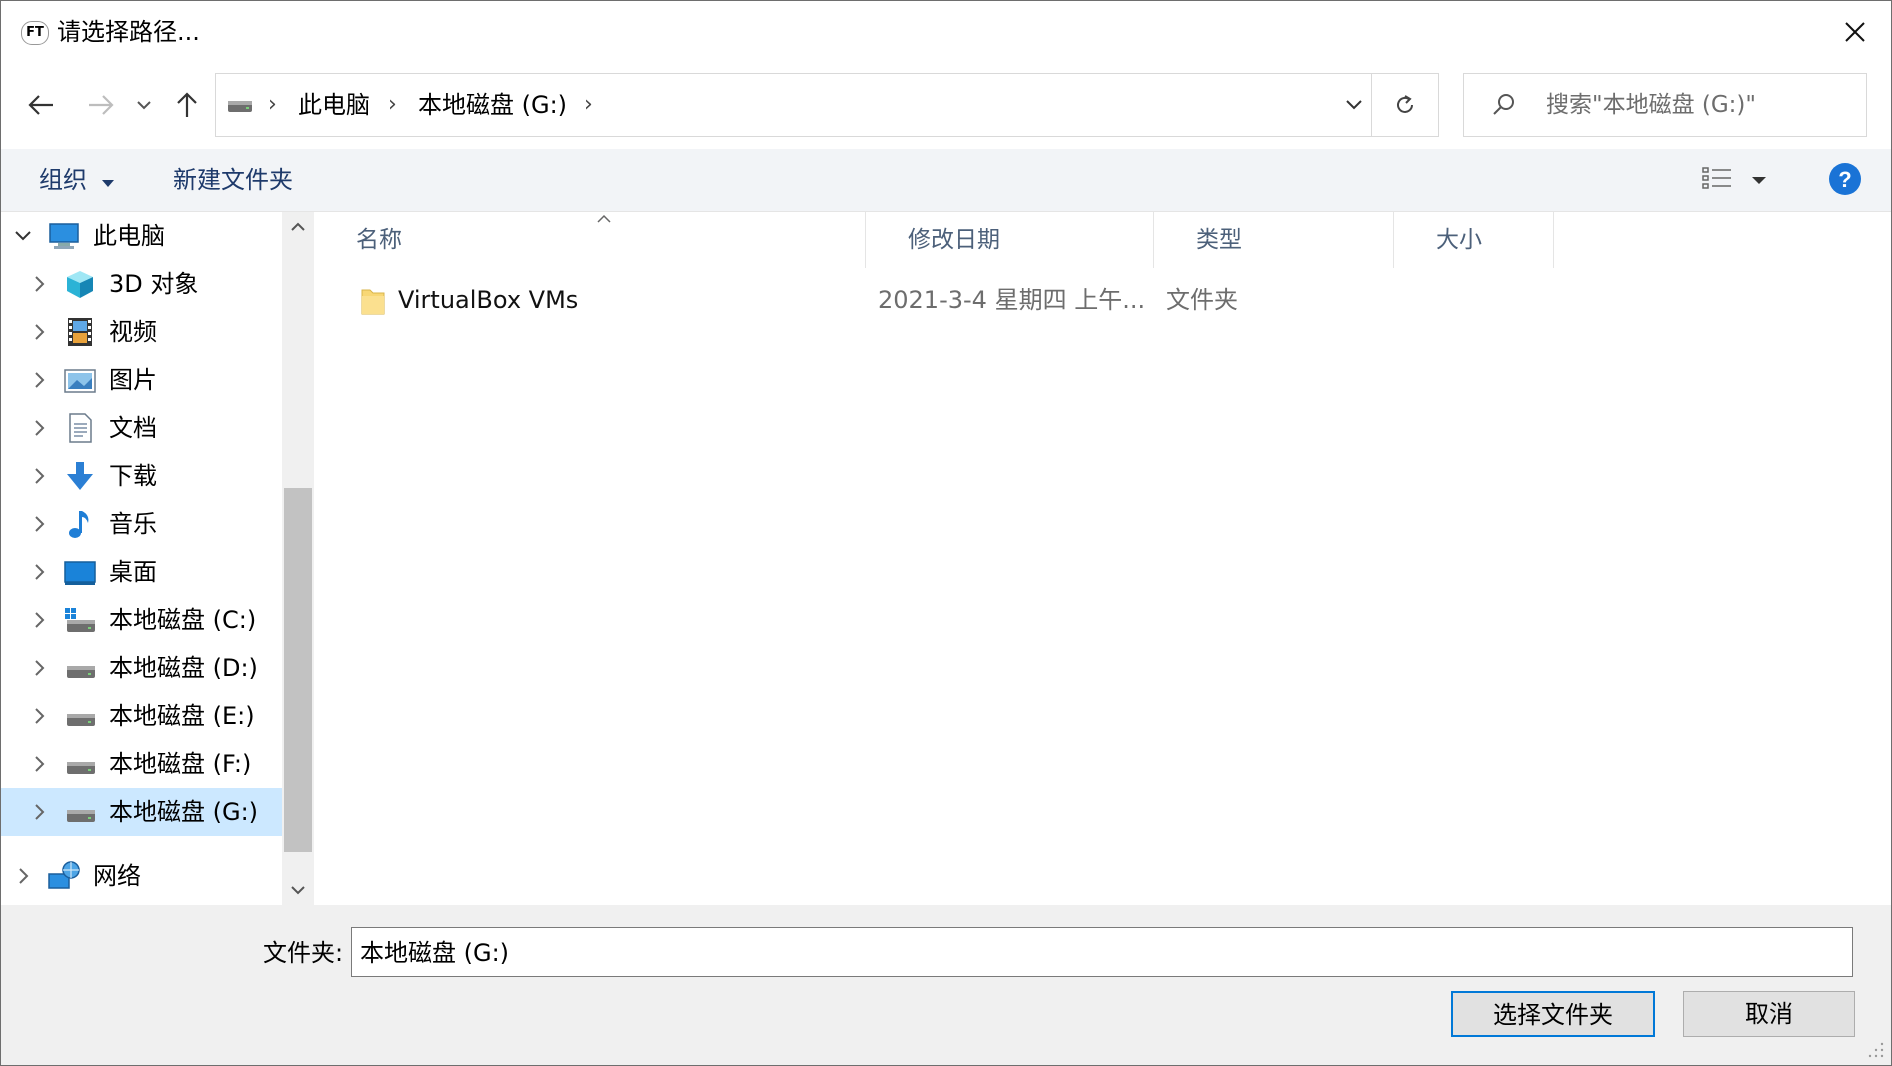  What do you see at coordinates (63, 180) in the screenshot?
I see `organize-label: 组织` at bounding box center [63, 180].